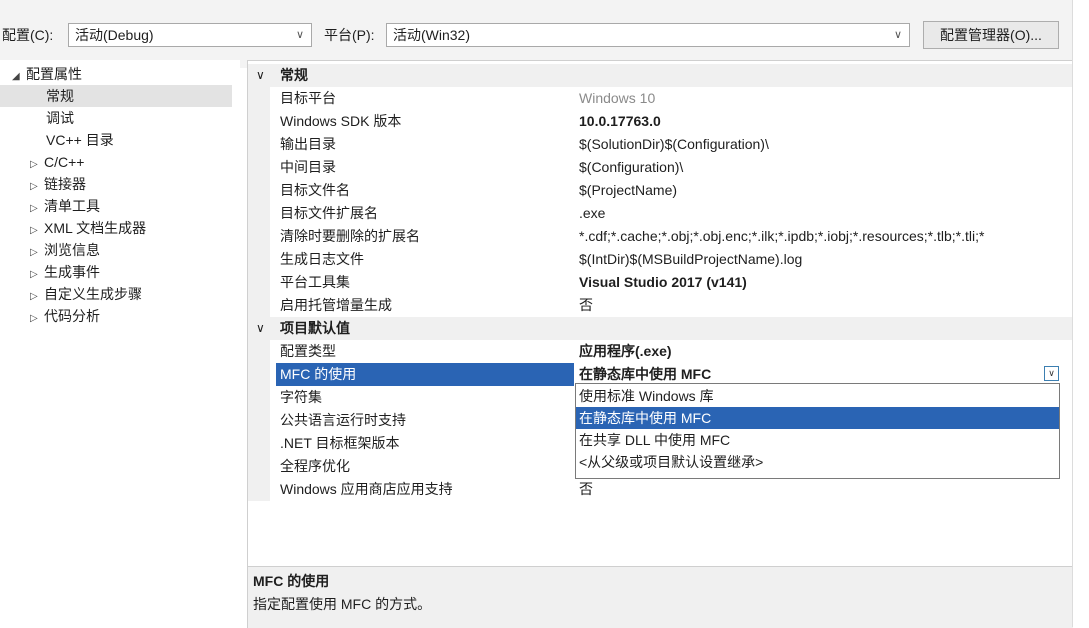 This screenshot has height=628, width=1089. What do you see at coordinates (1080, 313) in the screenshot?
I see `right-edge-strip` at bounding box center [1080, 313].